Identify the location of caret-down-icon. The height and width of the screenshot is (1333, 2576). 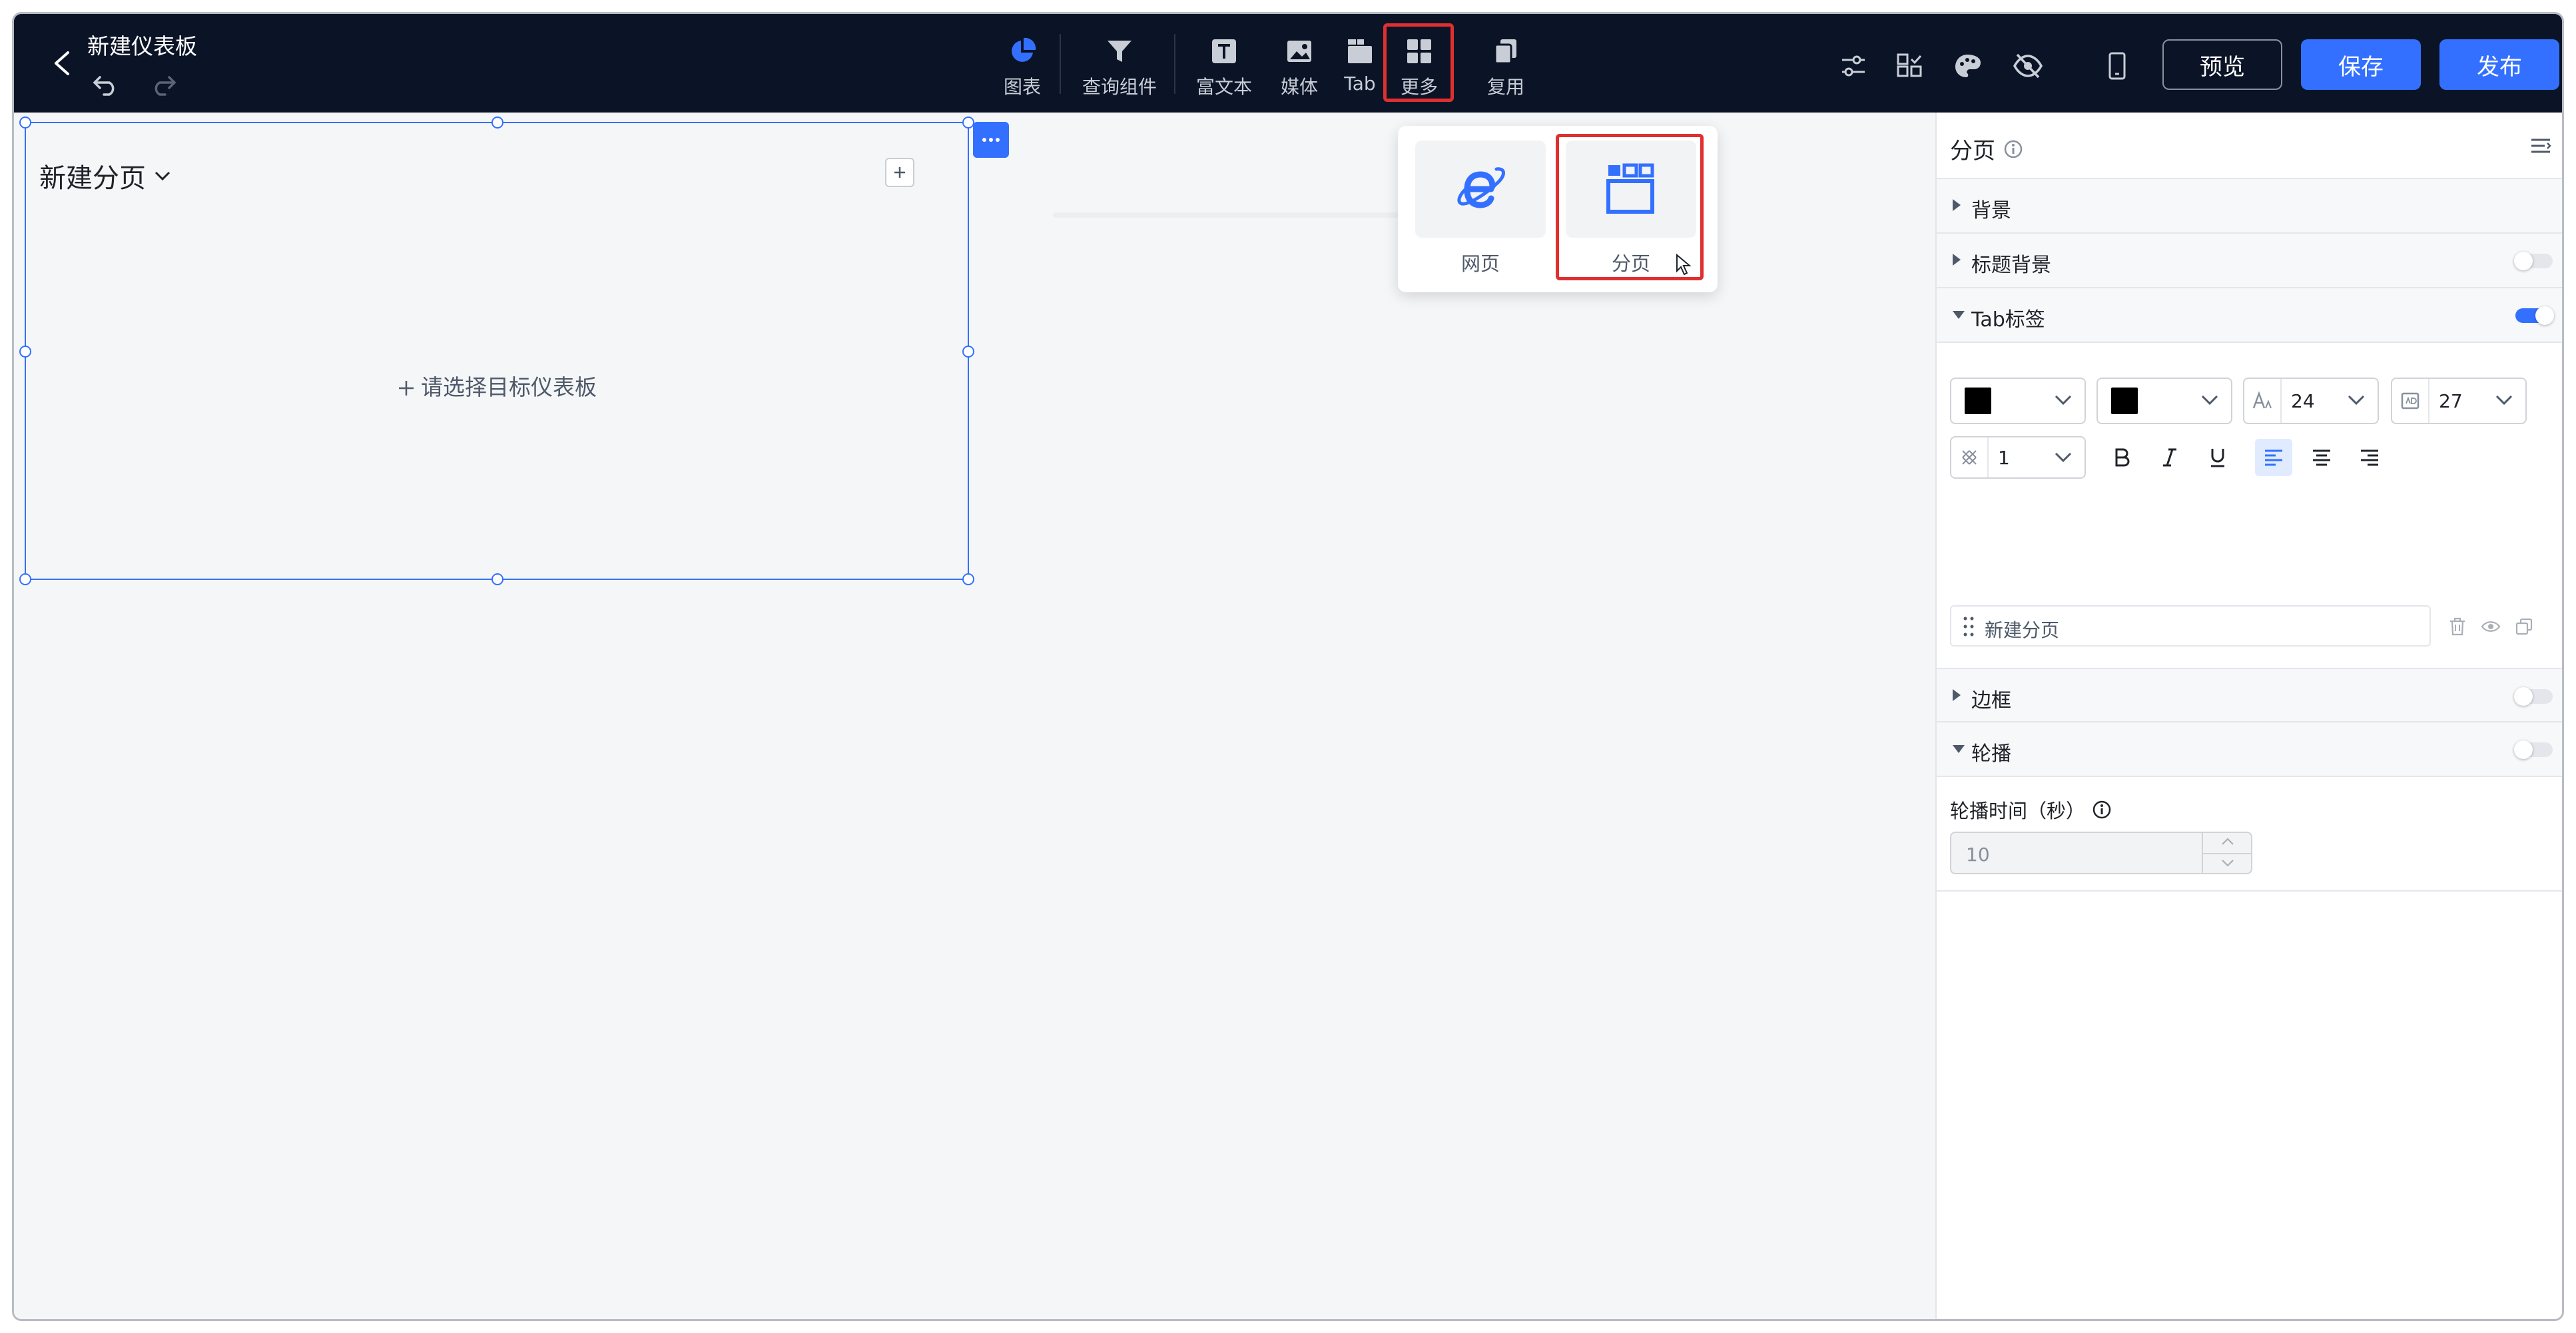
(1959, 749).